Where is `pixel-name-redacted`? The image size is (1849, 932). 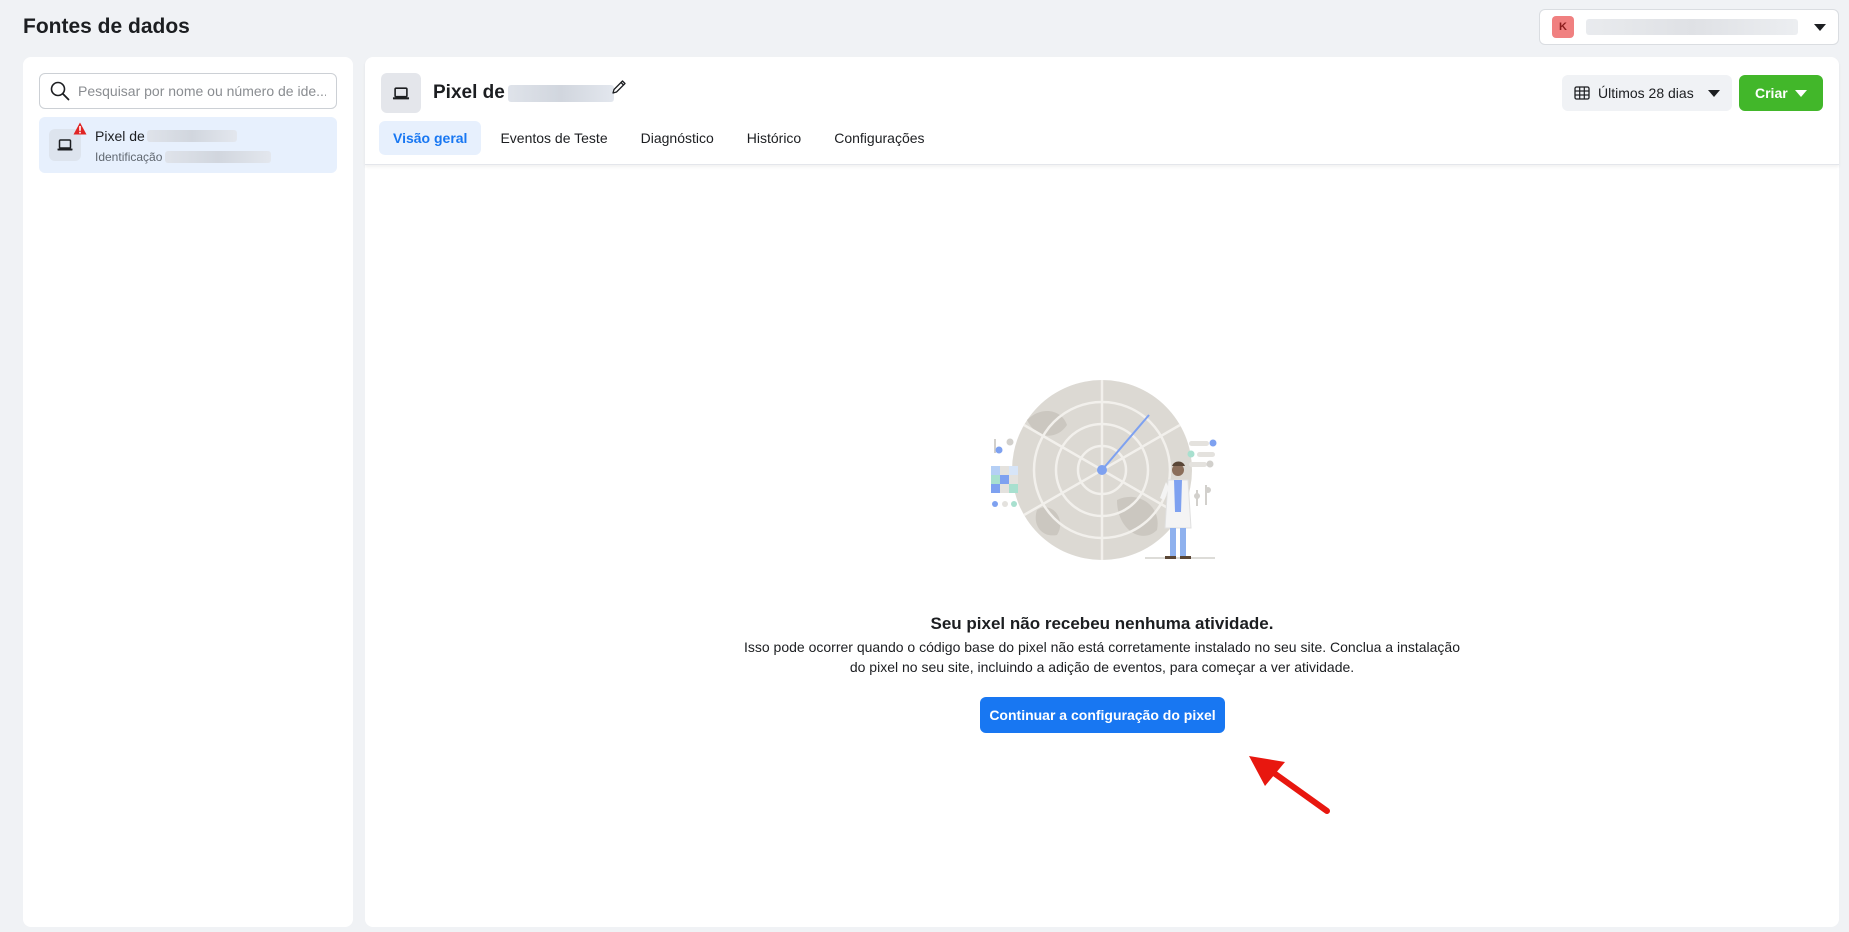
pixel-name-redacted is located at coordinates (560, 93).